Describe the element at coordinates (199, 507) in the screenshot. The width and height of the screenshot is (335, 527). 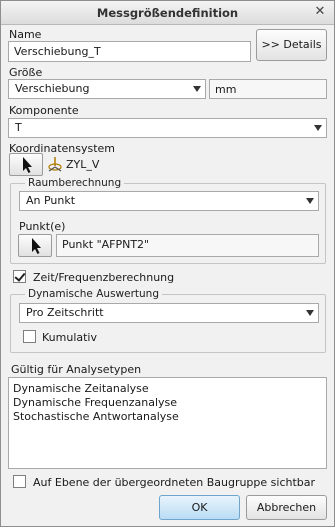
I see `ok-button: OK` at that location.